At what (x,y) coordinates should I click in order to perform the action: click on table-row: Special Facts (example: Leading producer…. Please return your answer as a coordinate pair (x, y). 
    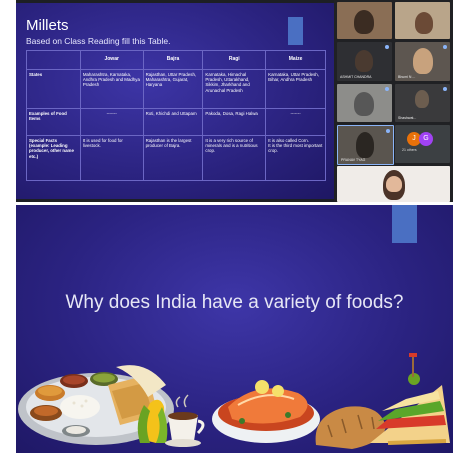
    Looking at the image, I should click on (176, 158).